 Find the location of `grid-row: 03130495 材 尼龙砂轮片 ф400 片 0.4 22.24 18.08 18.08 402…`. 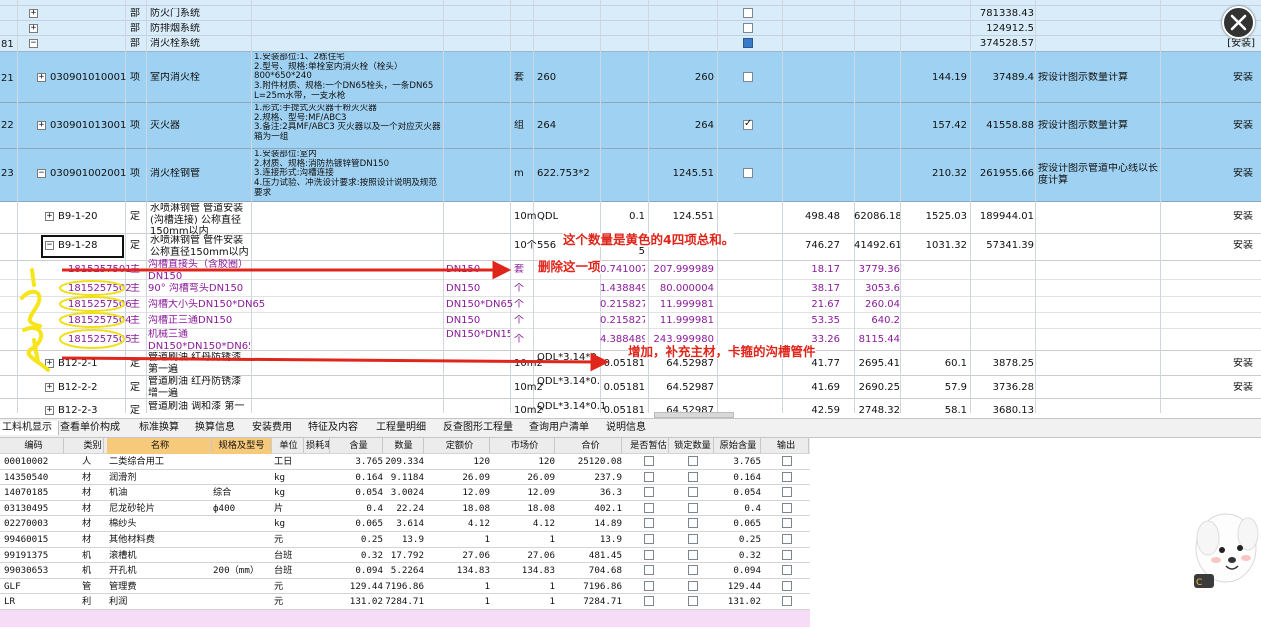

grid-row: 03130495 材 尼龙砂轮片 ф400 片 0.4 22.24 18.08 18.08 402… is located at coordinates (405, 509).